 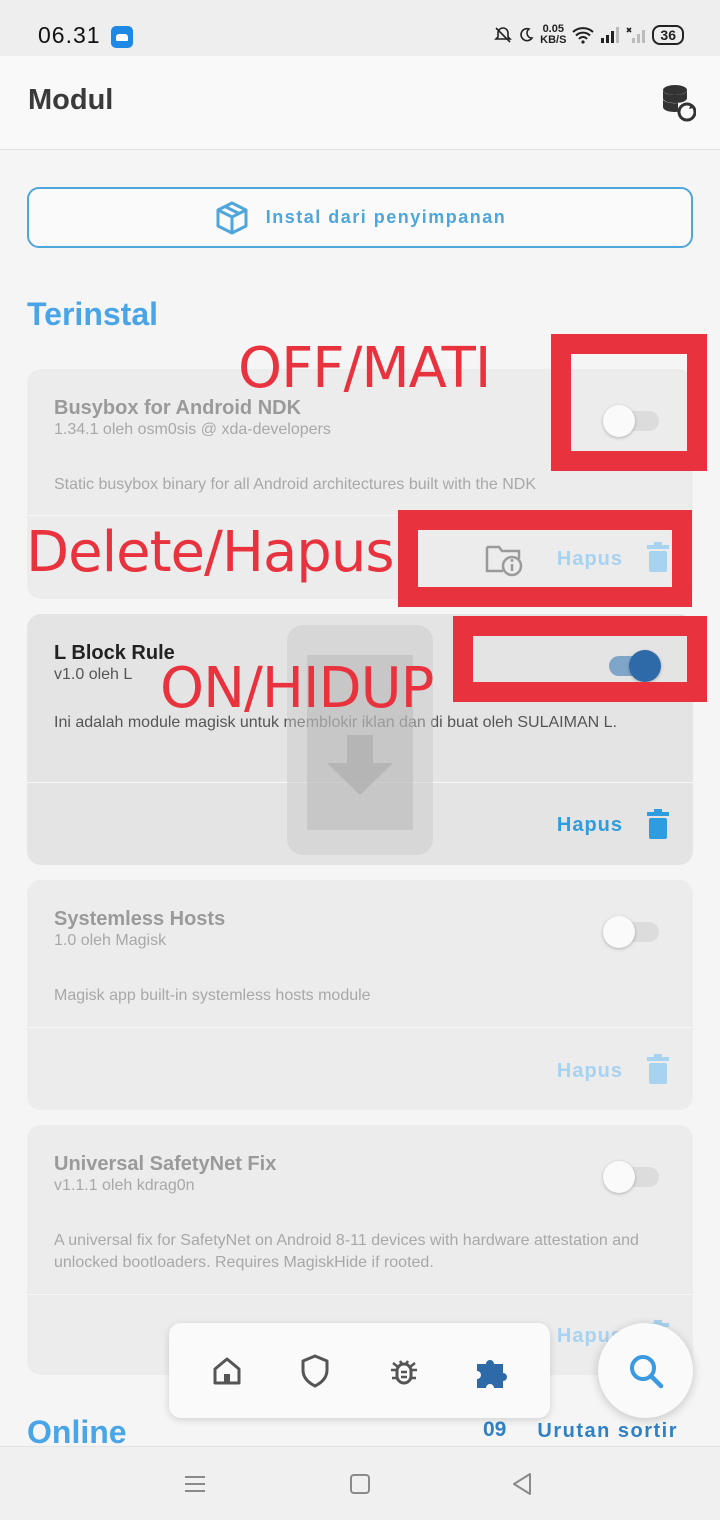 What do you see at coordinates (165, 1164) in the screenshot?
I see `module-name: Universal SafetyNet Fix` at bounding box center [165, 1164].